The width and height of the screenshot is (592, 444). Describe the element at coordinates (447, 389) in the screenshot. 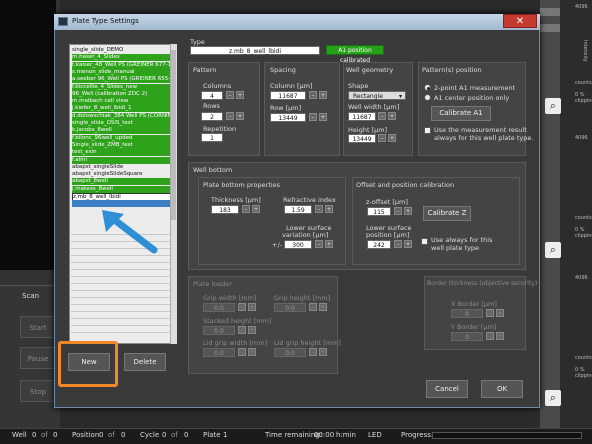

I see `cancel-button: Cancel` at that location.